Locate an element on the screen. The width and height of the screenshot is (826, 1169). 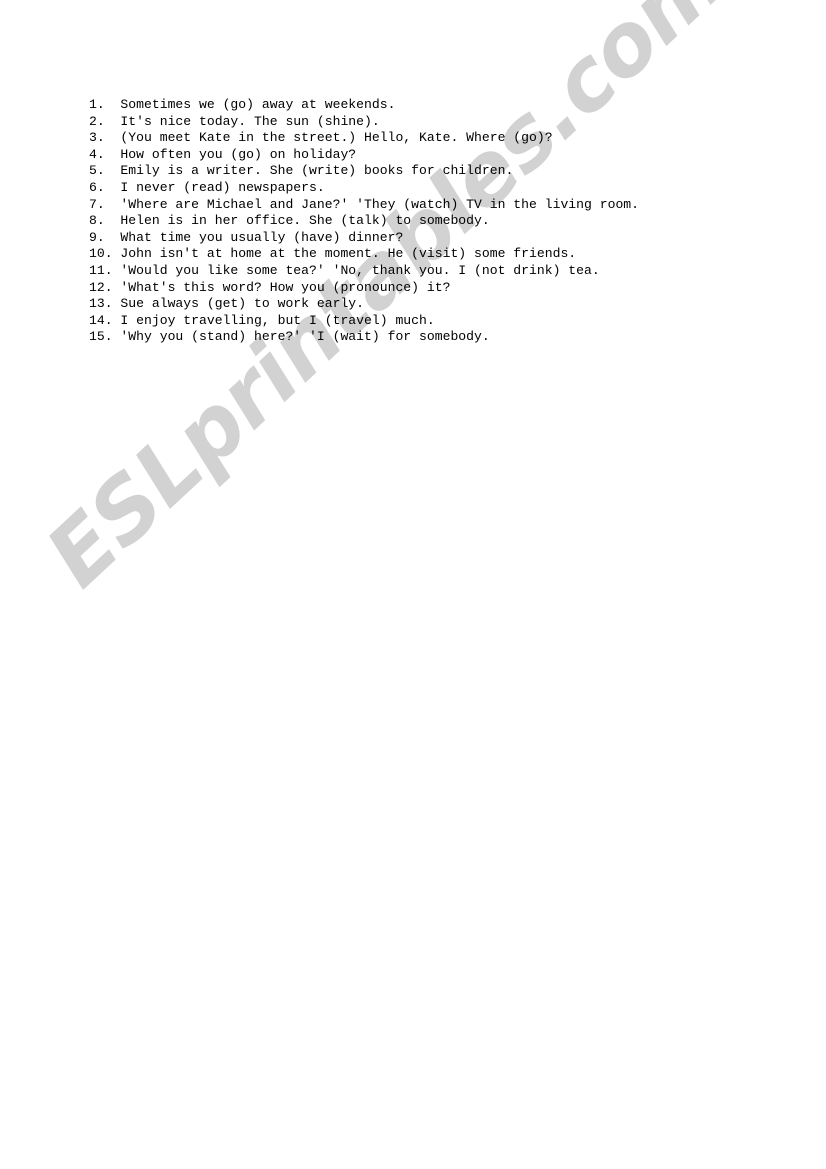
exercise-item: 13. Sue always (get) to work early. is located at coordinates (227, 304).